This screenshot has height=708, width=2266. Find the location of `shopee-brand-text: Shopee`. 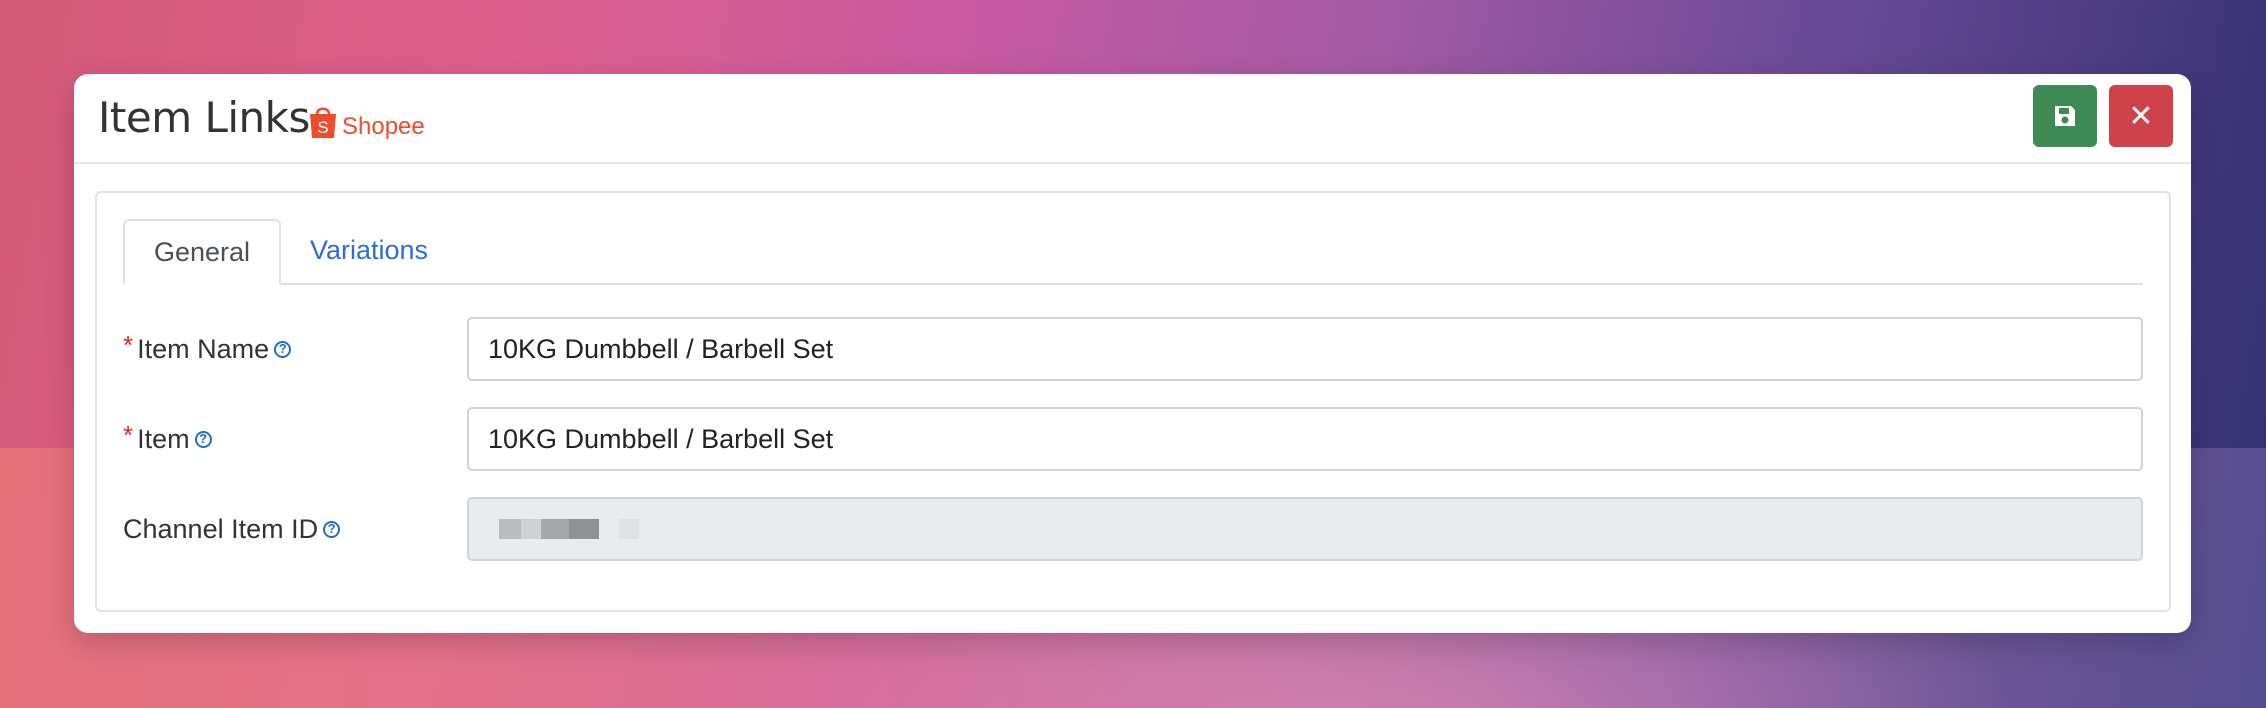

shopee-brand-text: Shopee is located at coordinates (383, 126).